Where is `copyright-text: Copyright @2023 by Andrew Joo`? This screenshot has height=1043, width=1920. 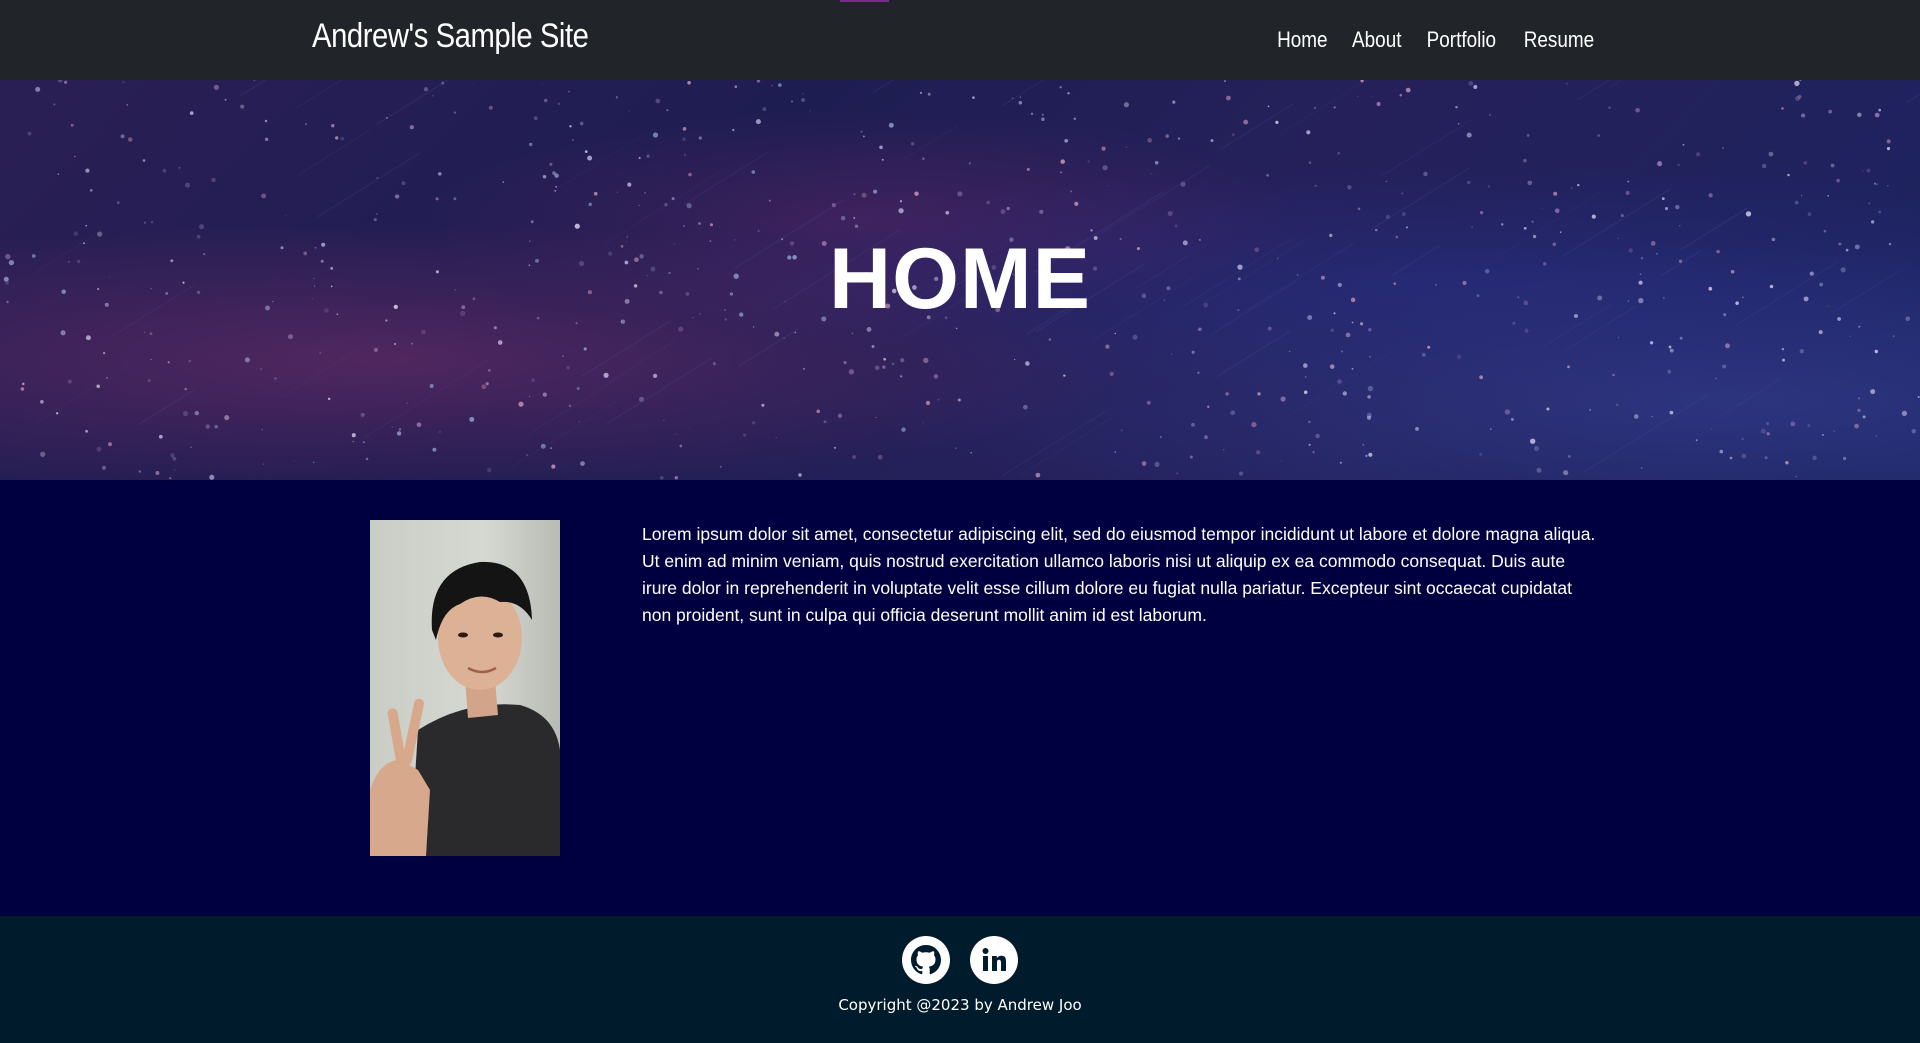
copyright-text: Copyright @2023 by Andrew Joo is located at coordinates (960, 1005).